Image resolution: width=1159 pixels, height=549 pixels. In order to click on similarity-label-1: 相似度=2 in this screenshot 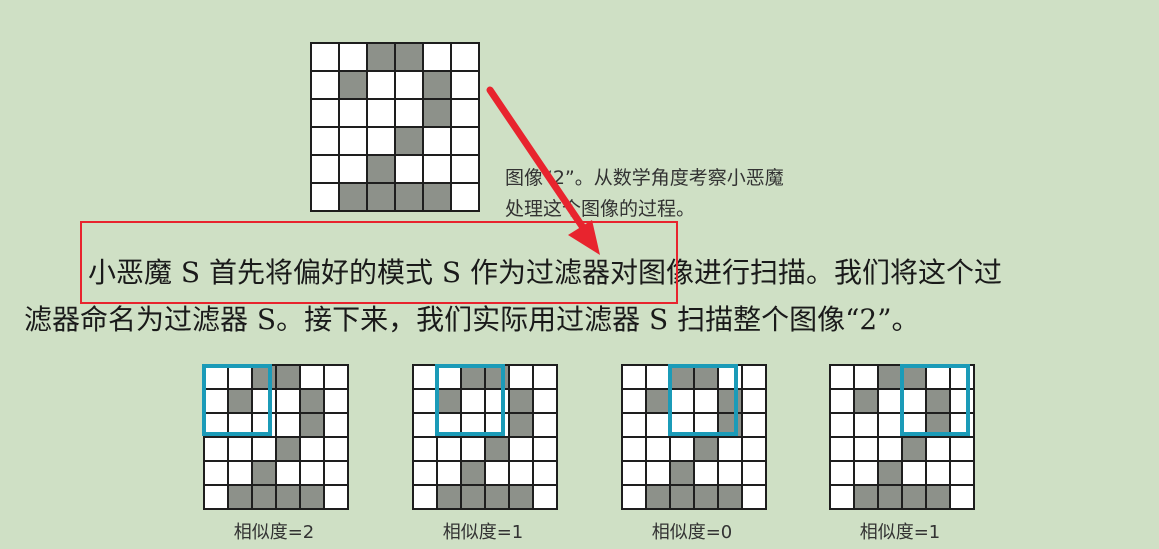, I will do `click(274, 532)`.